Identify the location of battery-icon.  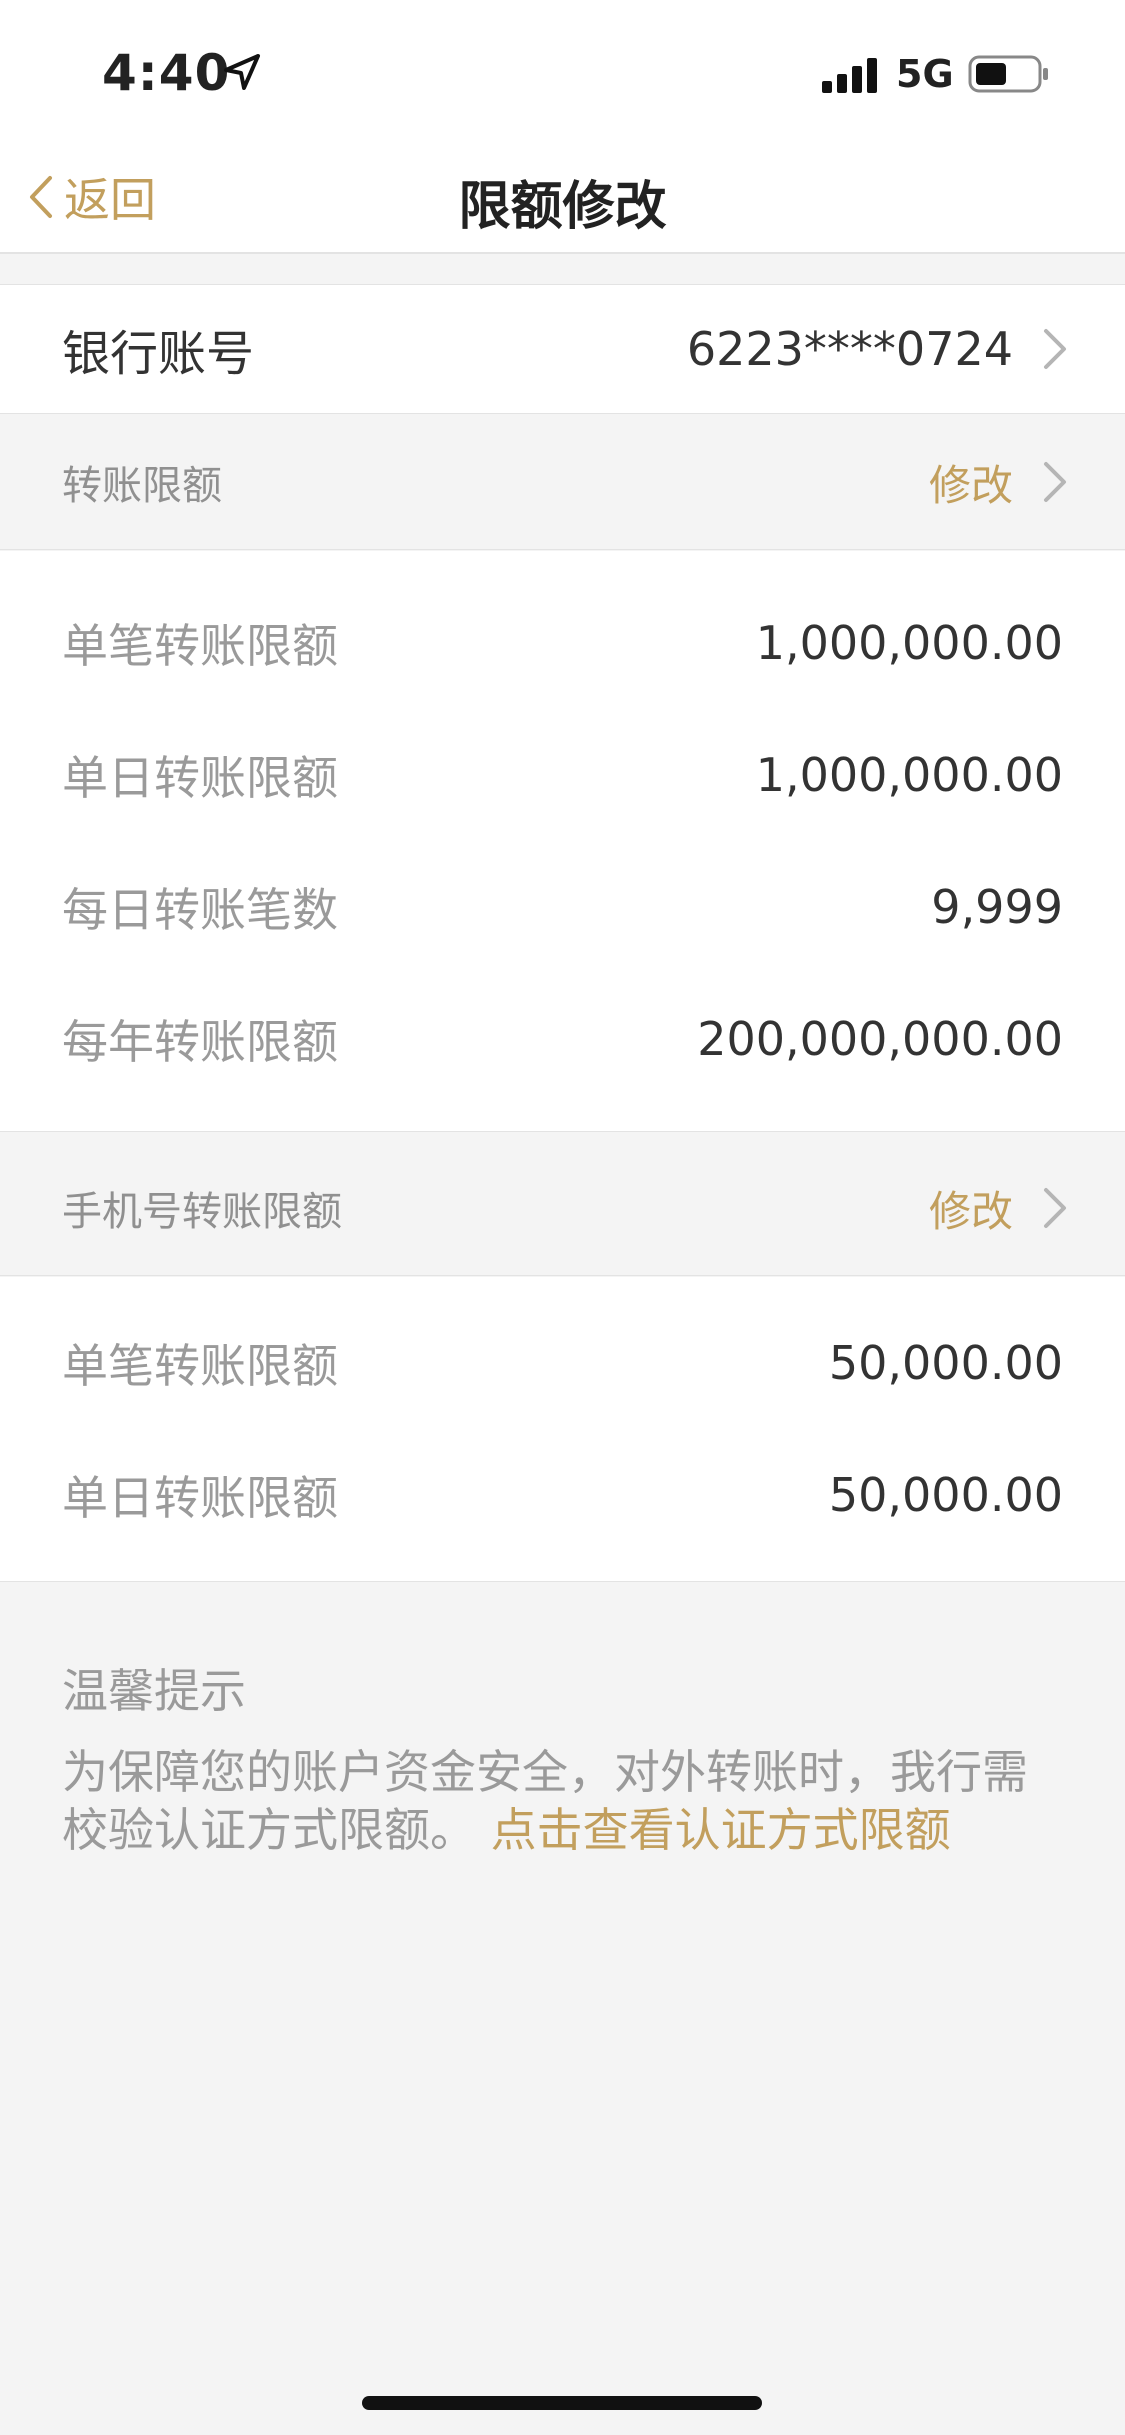
(1008, 74).